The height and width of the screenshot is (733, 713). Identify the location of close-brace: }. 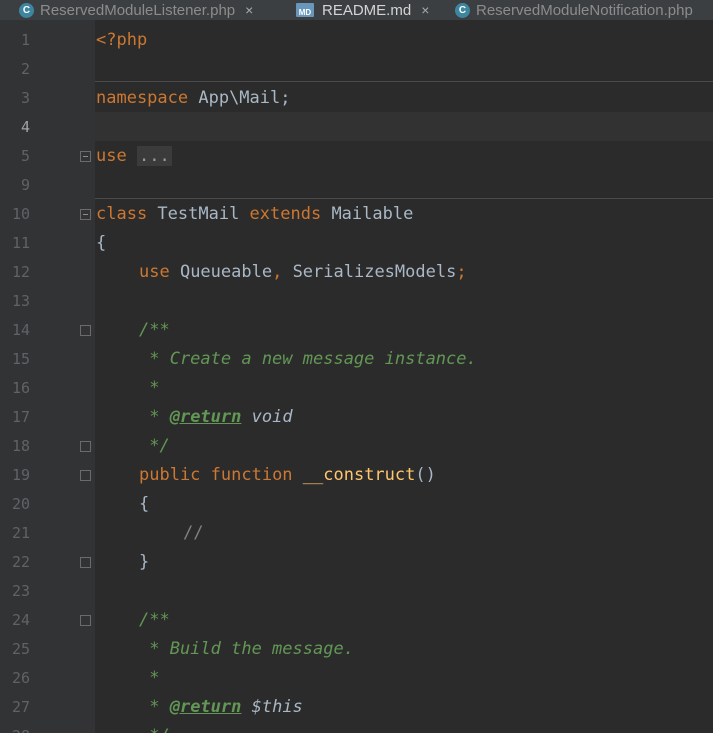
(144, 562).